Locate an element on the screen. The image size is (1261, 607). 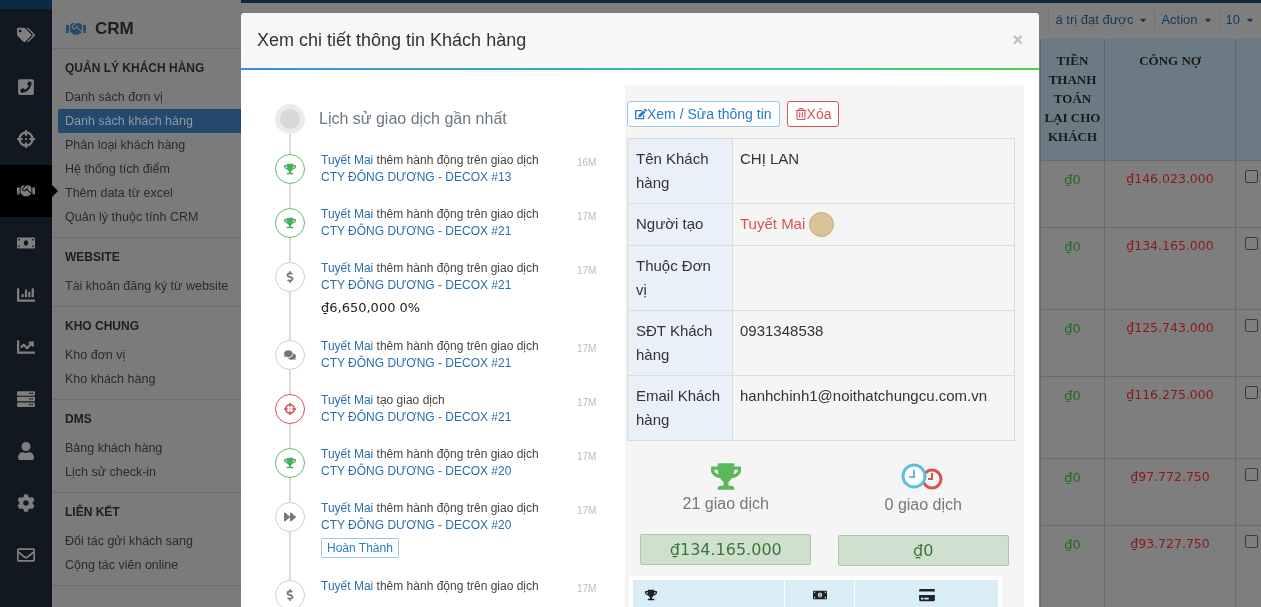
trash-icon is located at coordinates (800, 114).